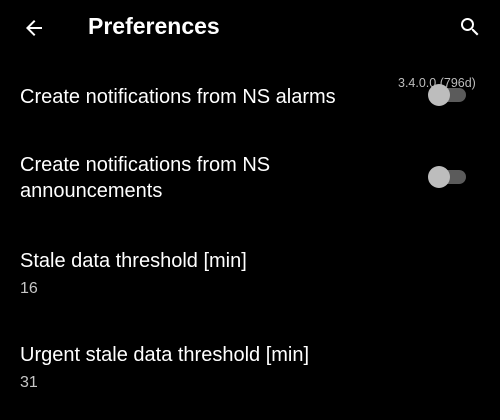 Image resolution: width=500 pixels, height=420 pixels. What do you see at coordinates (29, 288) in the screenshot?
I see `pref-summary: 16` at bounding box center [29, 288].